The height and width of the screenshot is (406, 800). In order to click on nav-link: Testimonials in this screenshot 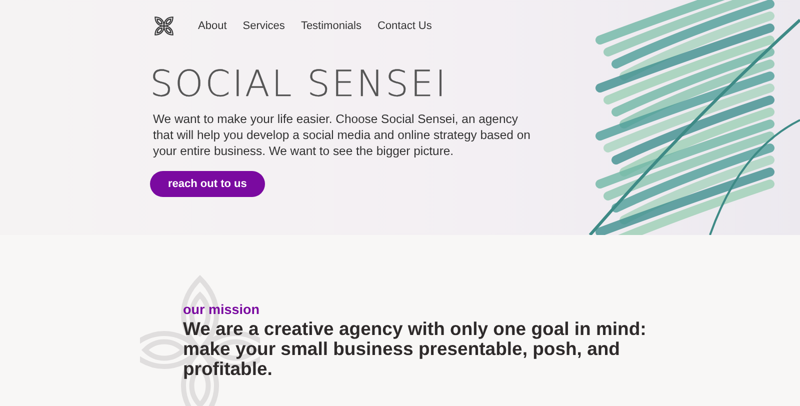, I will do `click(331, 26)`.